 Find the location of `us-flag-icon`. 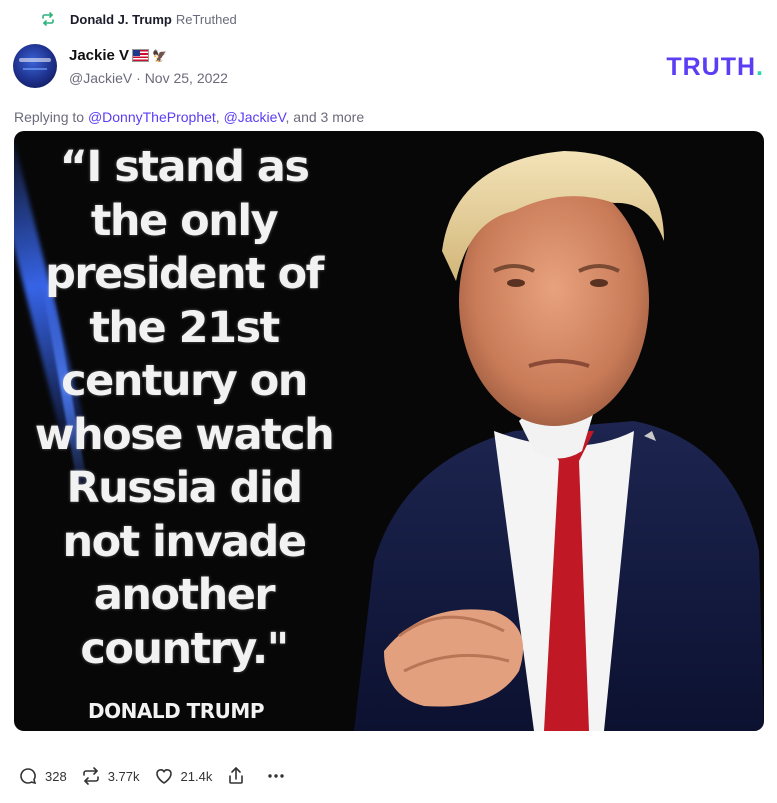

us-flag-icon is located at coordinates (141, 55).